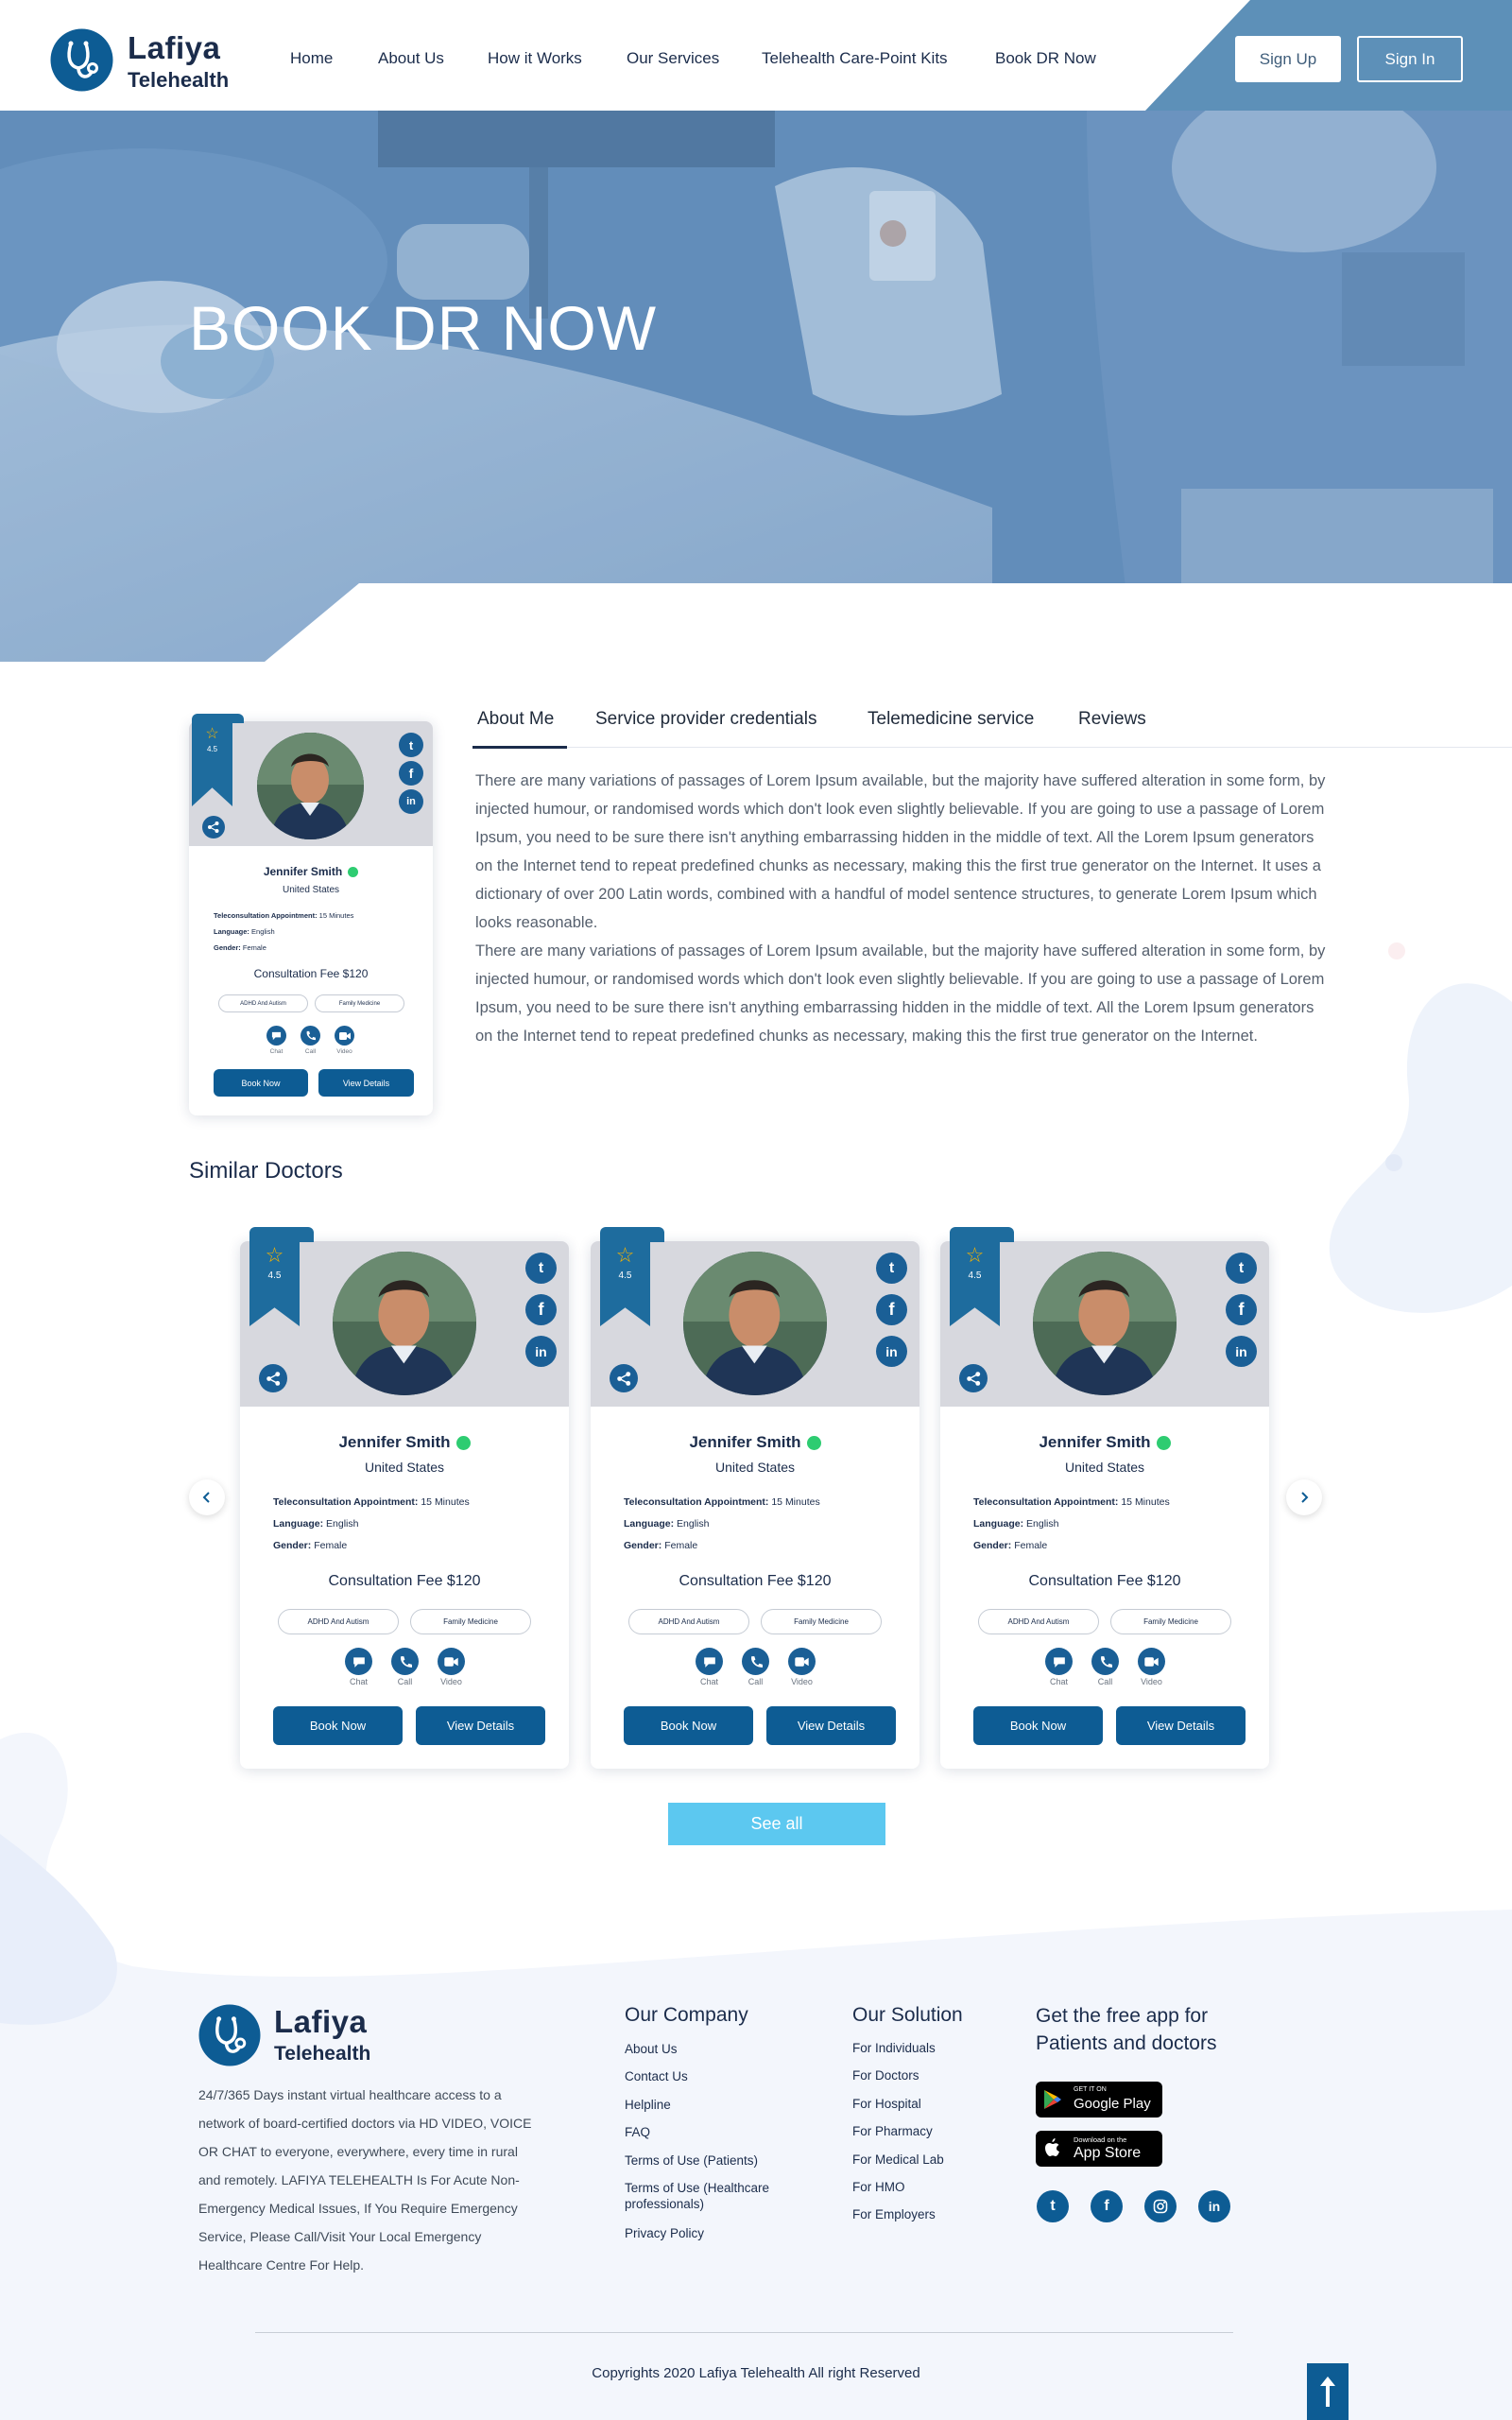 Image resolution: width=1512 pixels, height=2420 pixels. What do you see at coordinates (656, 2076) in the screenshot?
I see `footer-link-contact-us: Contact Us` at bounding box center [656, 2076].